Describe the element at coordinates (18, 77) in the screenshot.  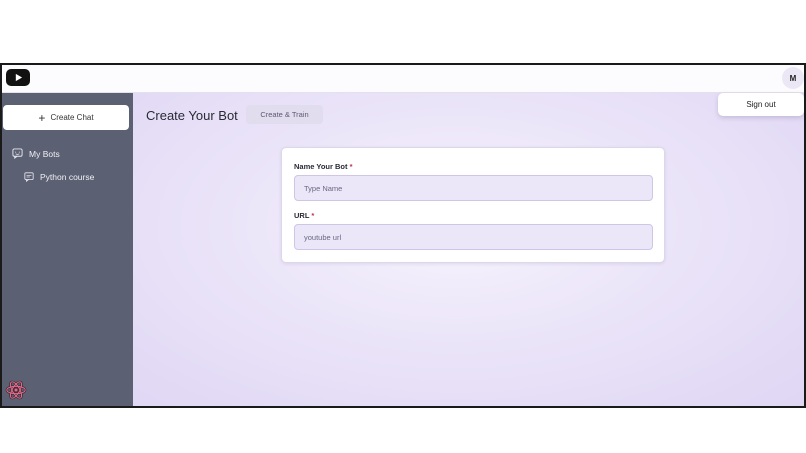
I see `youtube-play-icon` at that location.